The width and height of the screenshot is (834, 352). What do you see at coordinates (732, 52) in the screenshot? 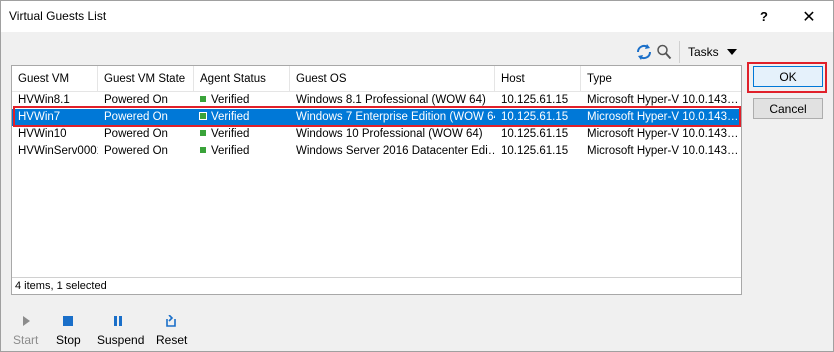
I see `chevron-down-icon` at bounding box center [732, 52].